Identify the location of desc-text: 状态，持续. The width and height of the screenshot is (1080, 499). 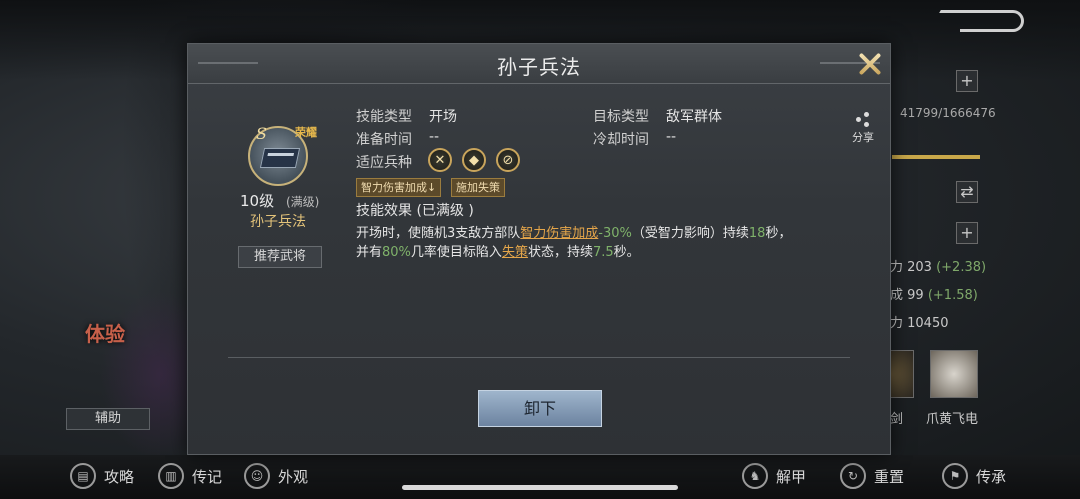
(560, 252).